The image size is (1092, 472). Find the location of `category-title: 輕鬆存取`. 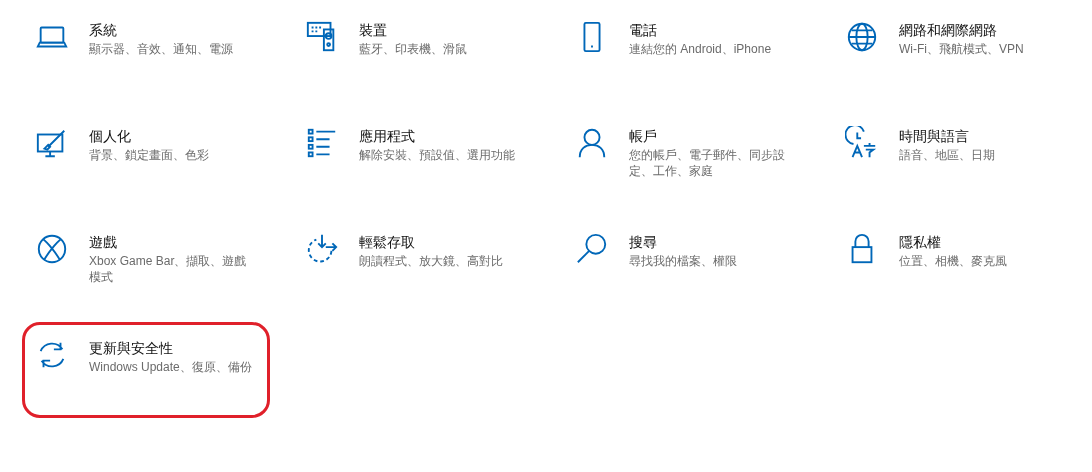

category-title: 輕鬆存取 is located at coordinates (387, 242).